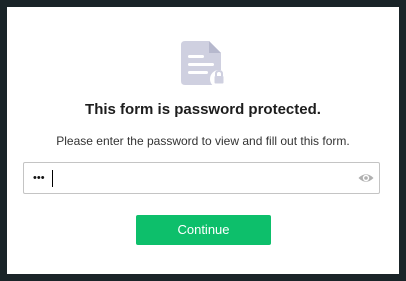  What do you see at coordinates (201, 178) in the screenshot?
I see `password-input: •••` at bounding box center [201, 178].